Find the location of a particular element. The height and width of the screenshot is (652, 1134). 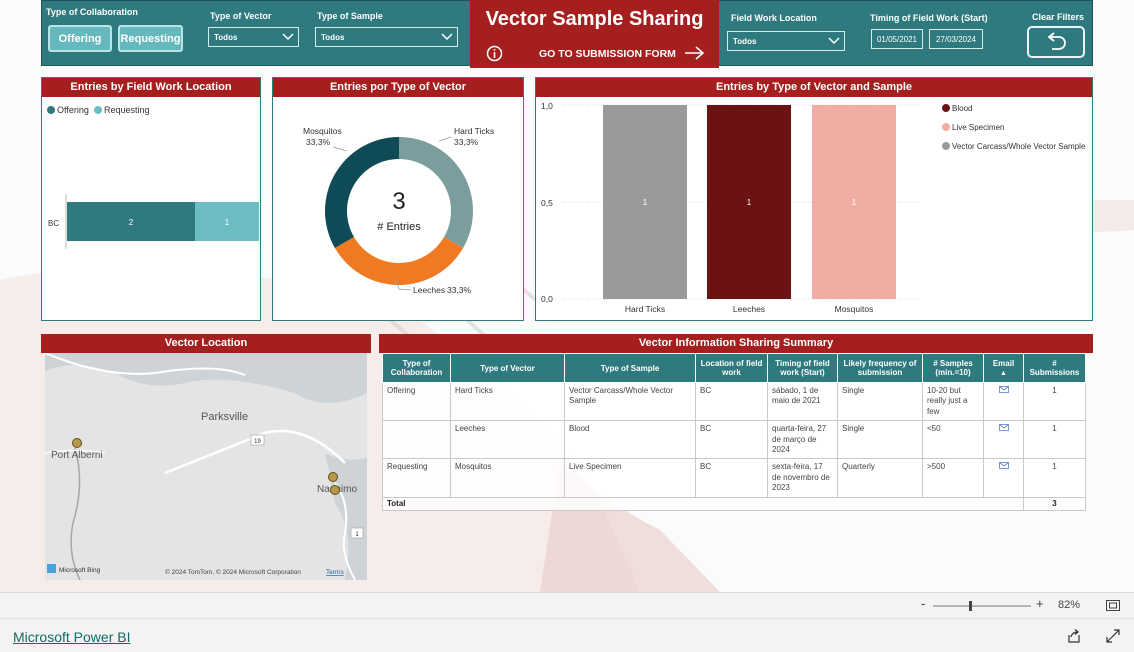

cell-frequency: Quarterly is located at coordinates (880, 478).